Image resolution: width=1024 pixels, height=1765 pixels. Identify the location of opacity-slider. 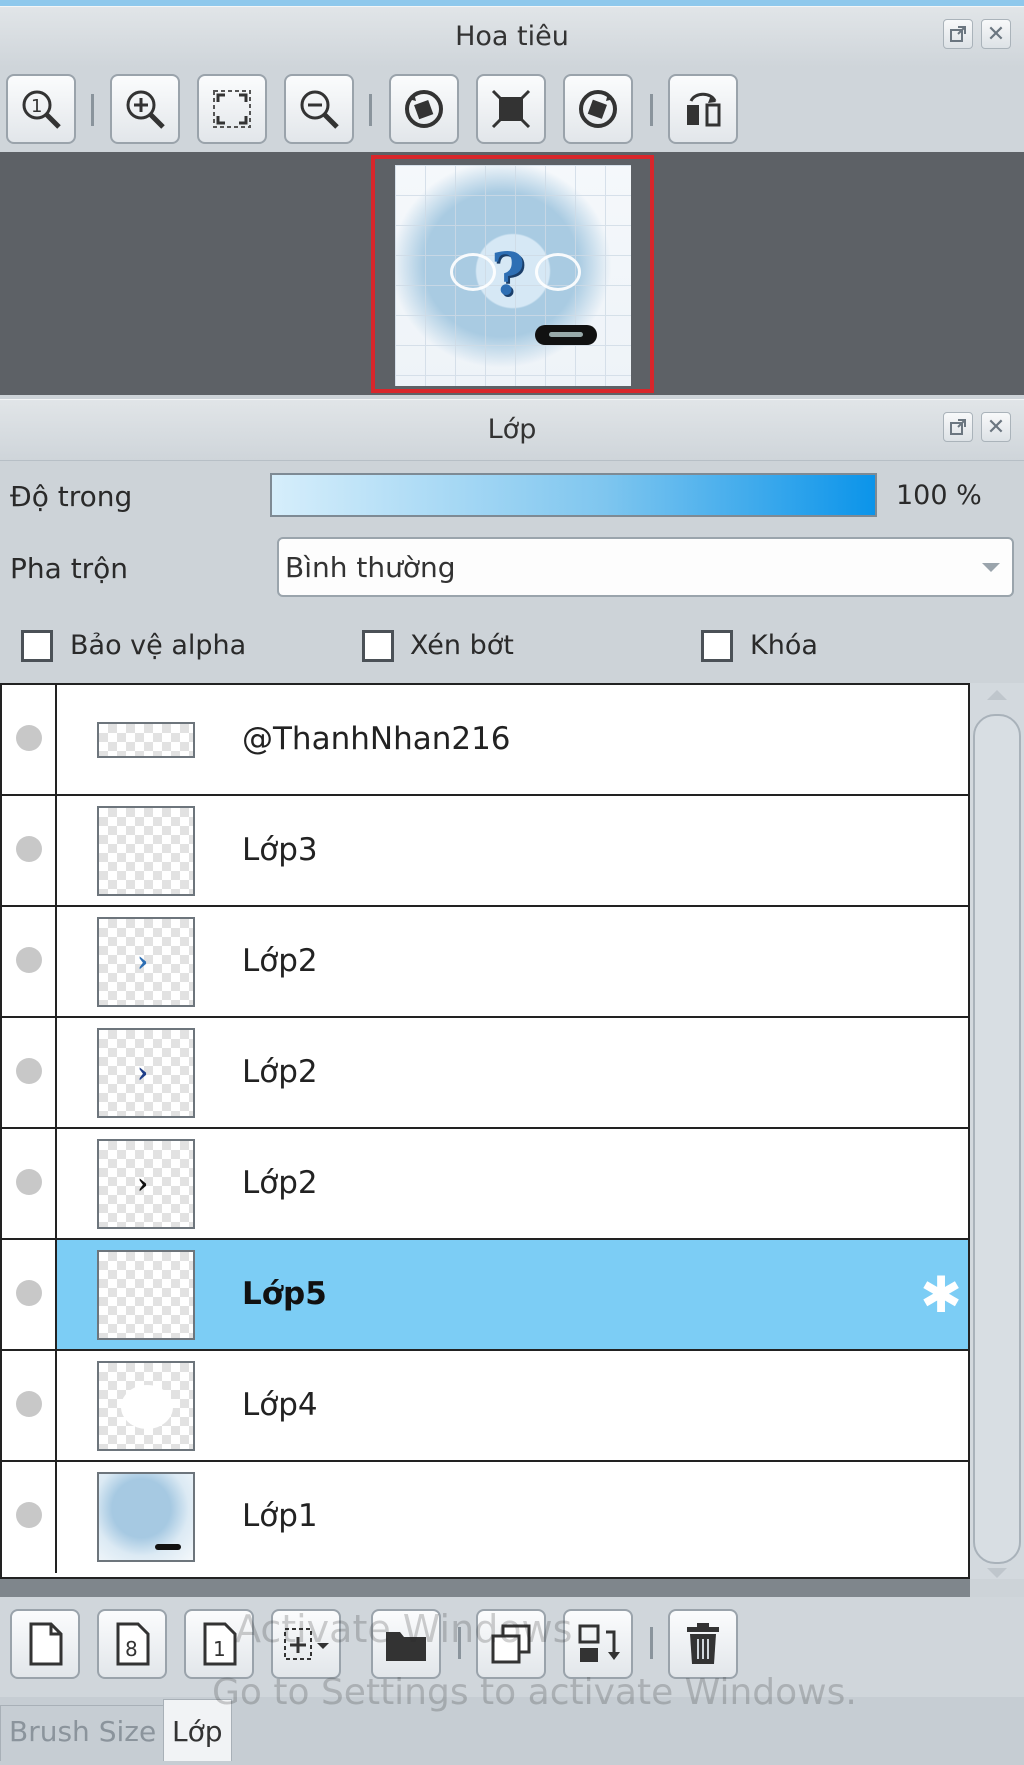
(573, 495).